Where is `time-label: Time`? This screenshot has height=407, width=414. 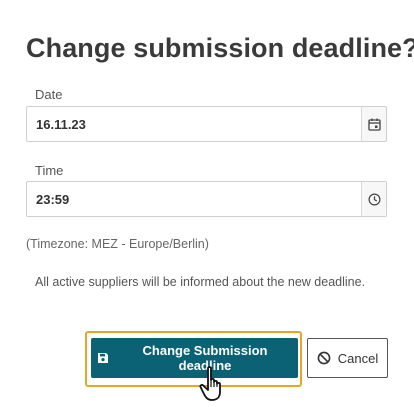 time-label: Time is located at coordinates (49, 170).